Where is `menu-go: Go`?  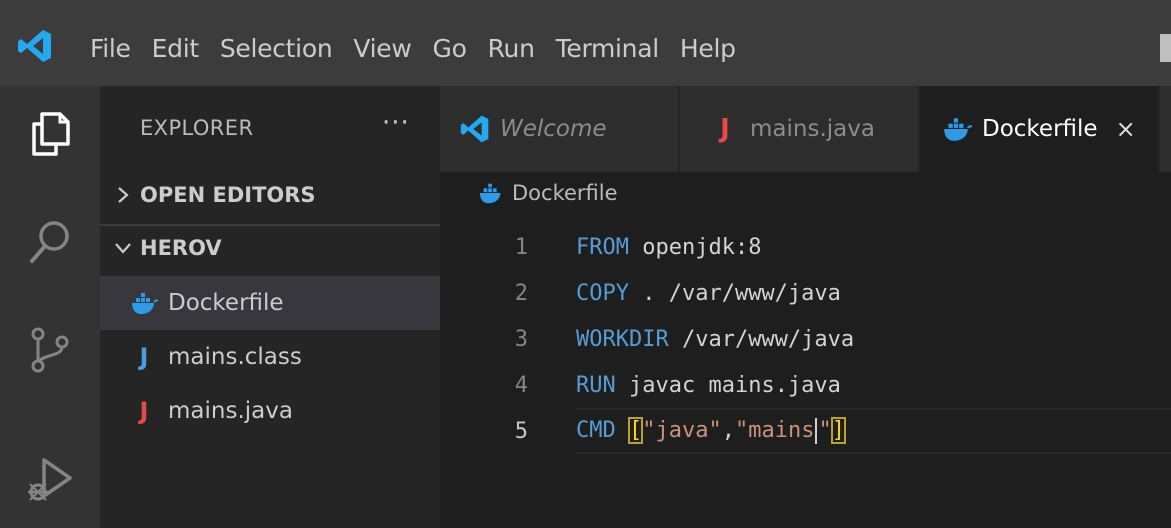 menu-go: Go is located at coordinates (450, 48).